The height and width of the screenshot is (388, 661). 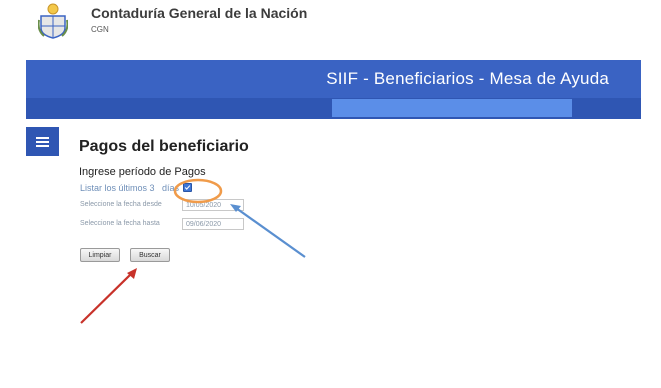 I want to click on date-from-input: 10/05/2020, so click(x=213, y=205).